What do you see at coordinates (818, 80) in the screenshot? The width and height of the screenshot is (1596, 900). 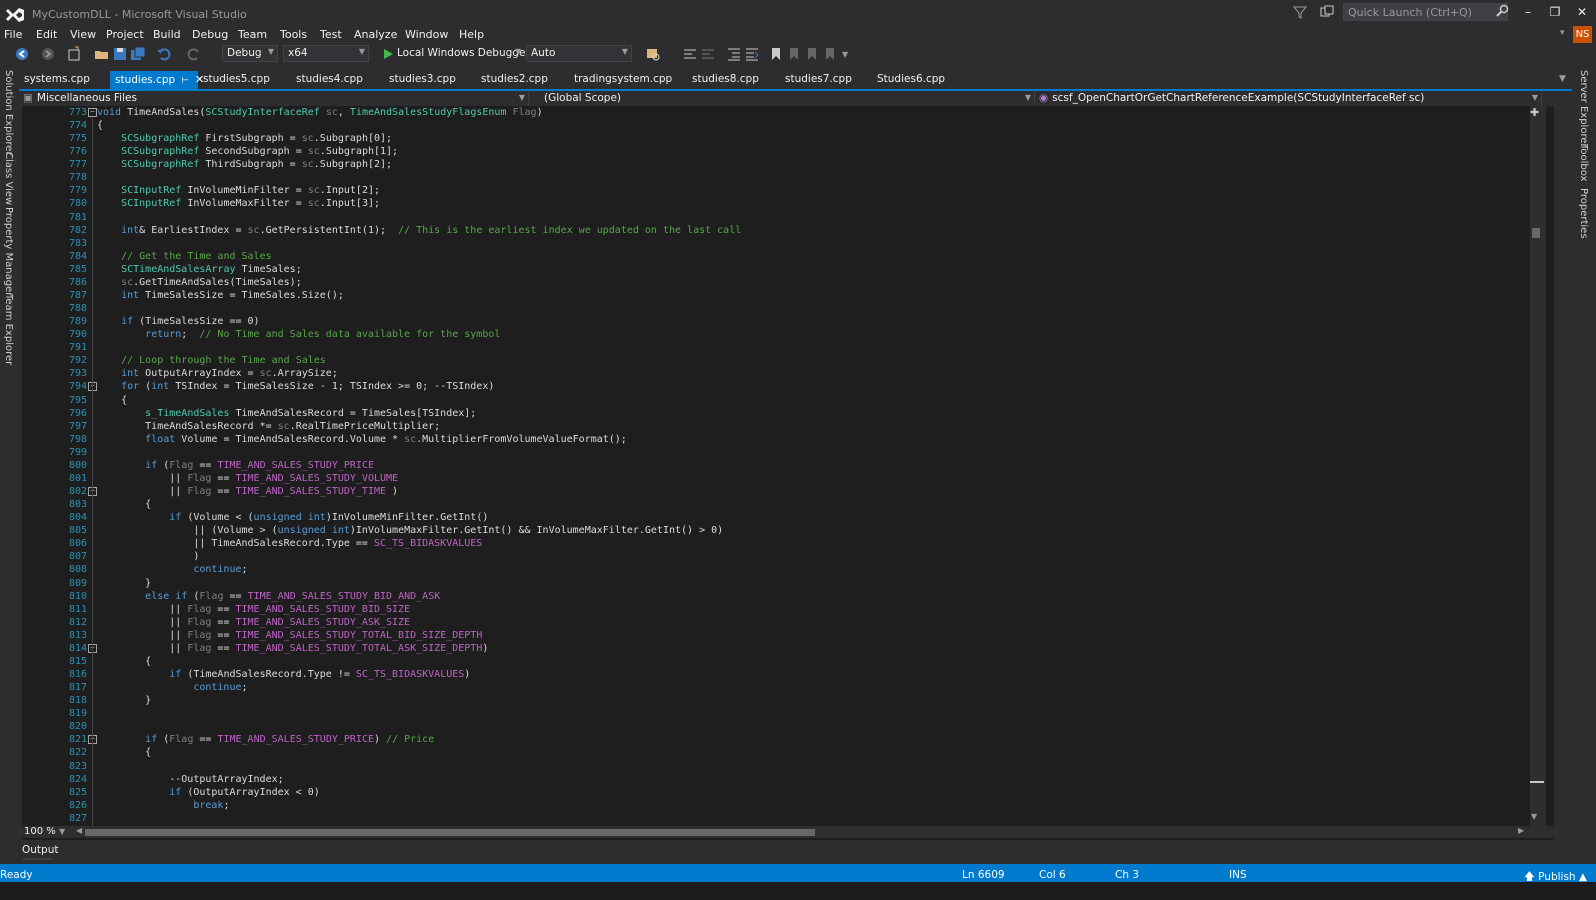 I see `tab-studies7-cpp: studies7.cpp` at bounding box center [818, 80].